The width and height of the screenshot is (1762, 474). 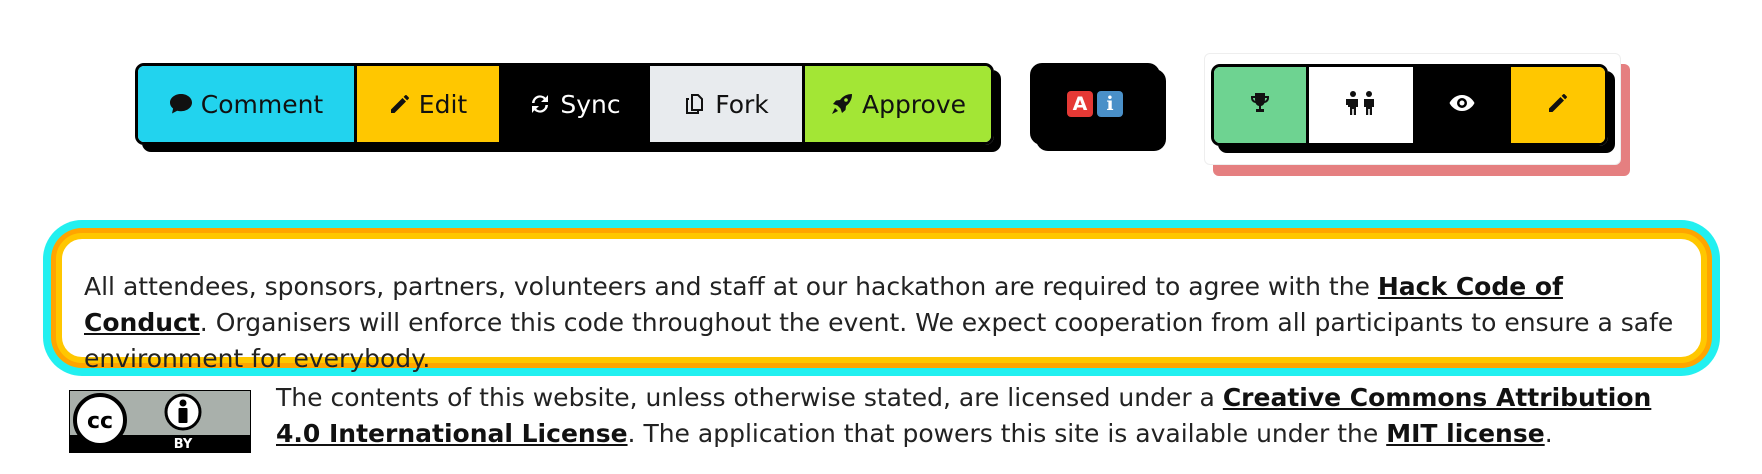 I want to click on letter-a-icon: A, so click(x=1080, y=104).